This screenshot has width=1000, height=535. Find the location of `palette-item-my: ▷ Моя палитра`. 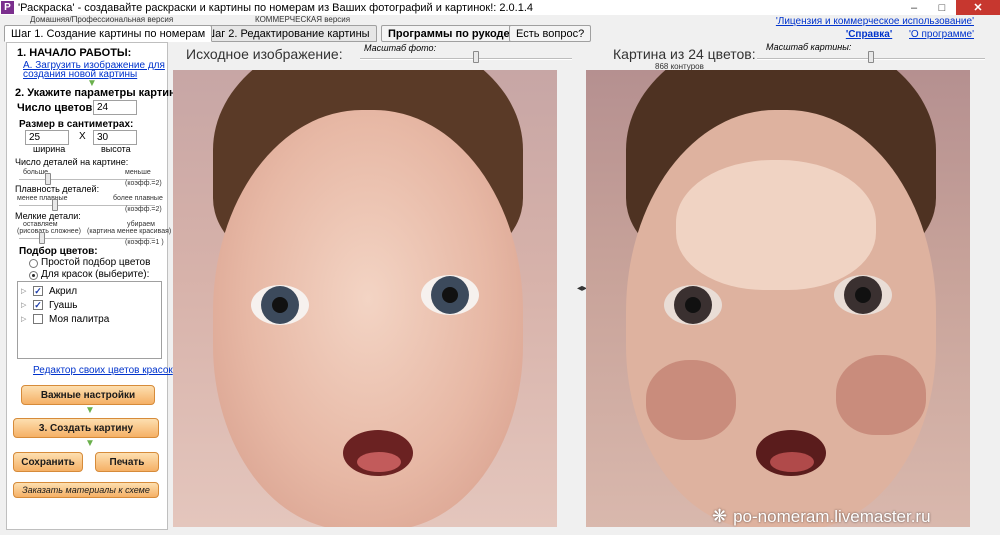

palette-item-my: ▷ Моя палитра is located at coordinates (63, 319).